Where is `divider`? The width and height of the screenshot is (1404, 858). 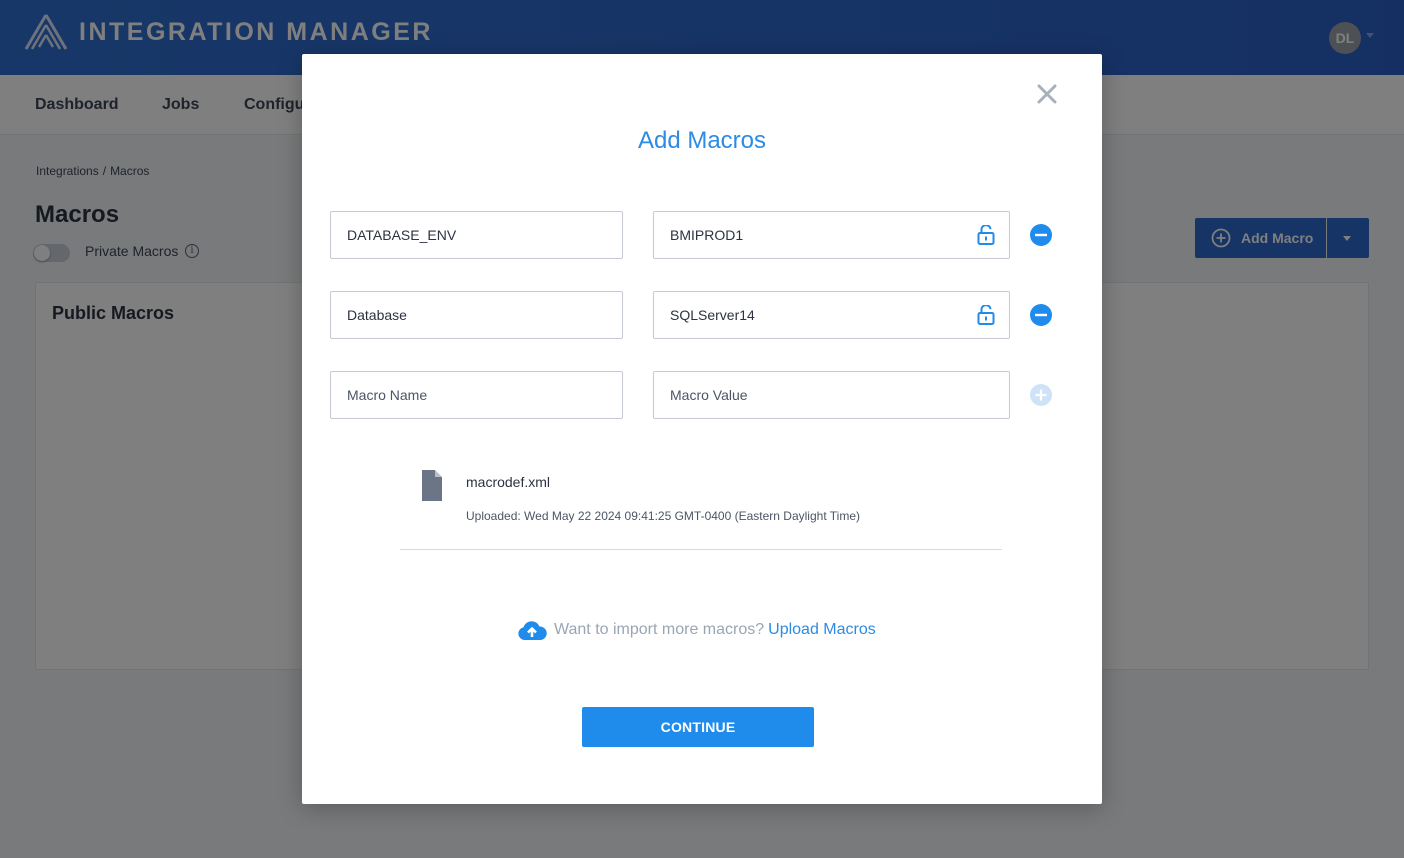
divider is located at coordinates (701, 549).